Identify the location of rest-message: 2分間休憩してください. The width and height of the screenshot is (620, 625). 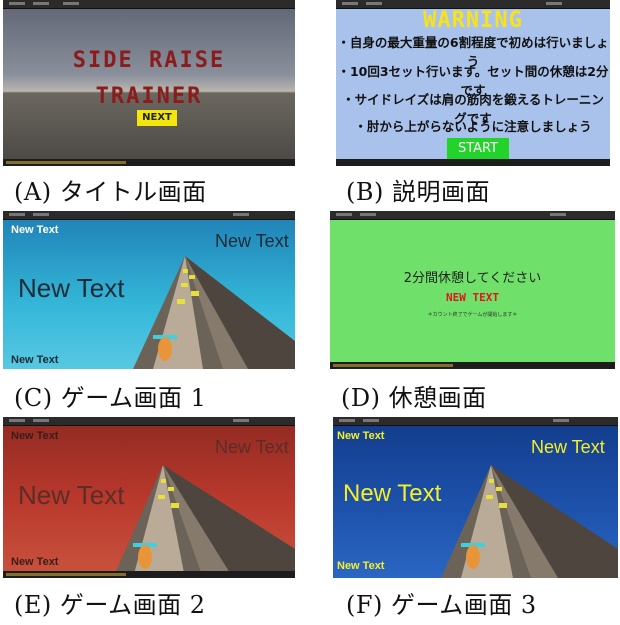
(472, 278).